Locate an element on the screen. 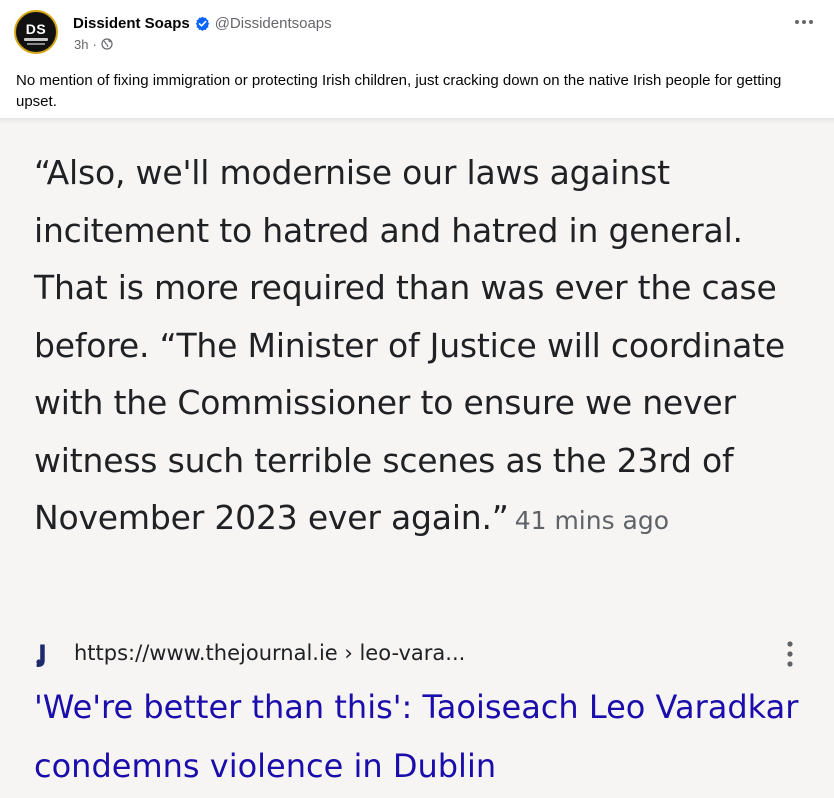  avatar-logo-bar is located at coordinates (36, 39).